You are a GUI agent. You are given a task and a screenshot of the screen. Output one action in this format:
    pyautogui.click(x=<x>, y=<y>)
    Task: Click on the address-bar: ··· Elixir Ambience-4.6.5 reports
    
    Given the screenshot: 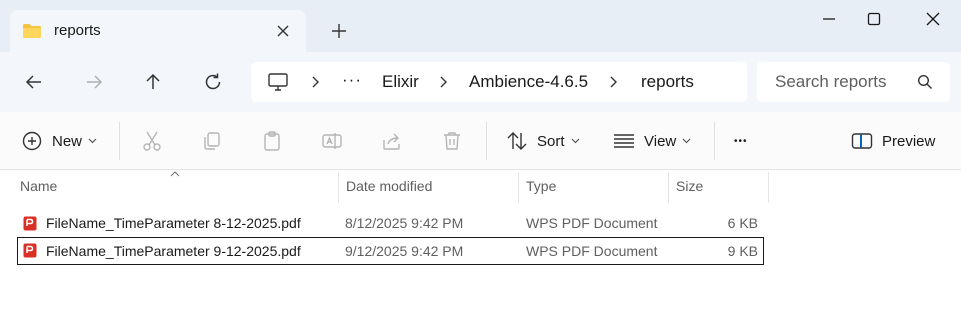 What is the action you would take?
    pyautogui.click(x=499, y=82)
    